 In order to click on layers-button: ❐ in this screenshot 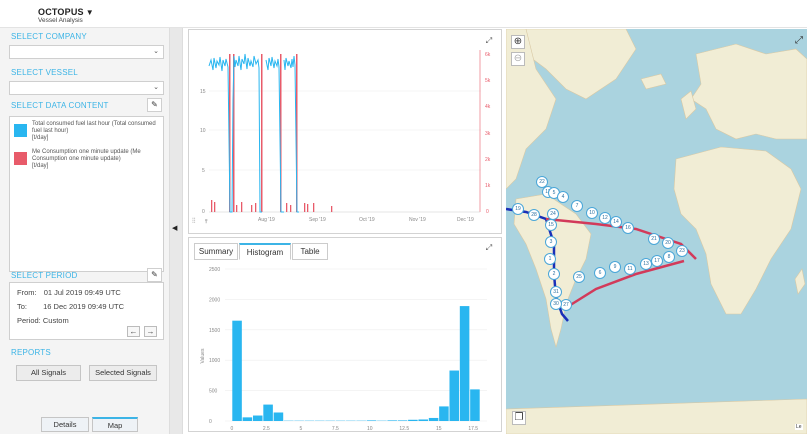, I will do `click(519, 418)`.